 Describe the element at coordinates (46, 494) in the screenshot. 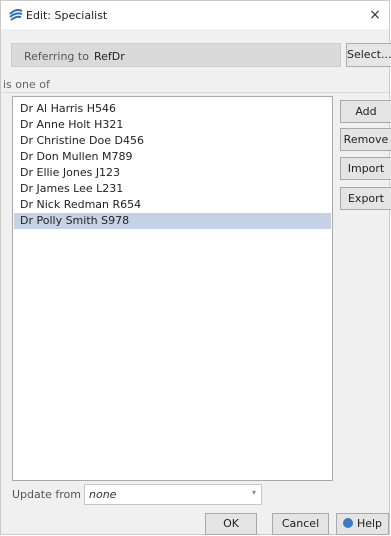

I see `update-from-label: Update from` at that location.